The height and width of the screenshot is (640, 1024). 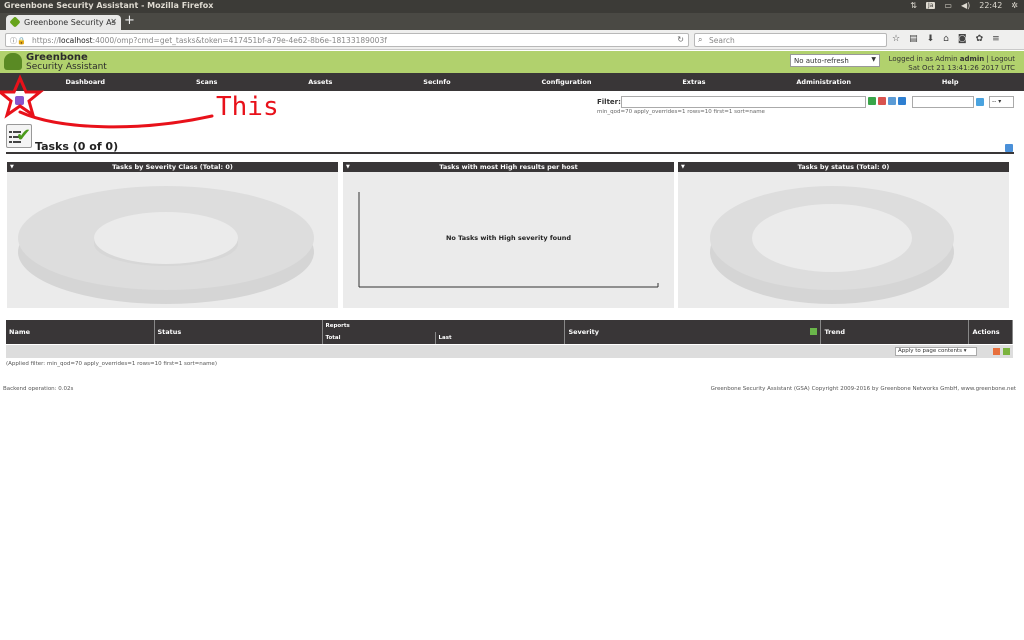 What do you see at coordinates (990, 5) in the screenshot?
I see `clock: 22:42` at bounding box center [990, 5].